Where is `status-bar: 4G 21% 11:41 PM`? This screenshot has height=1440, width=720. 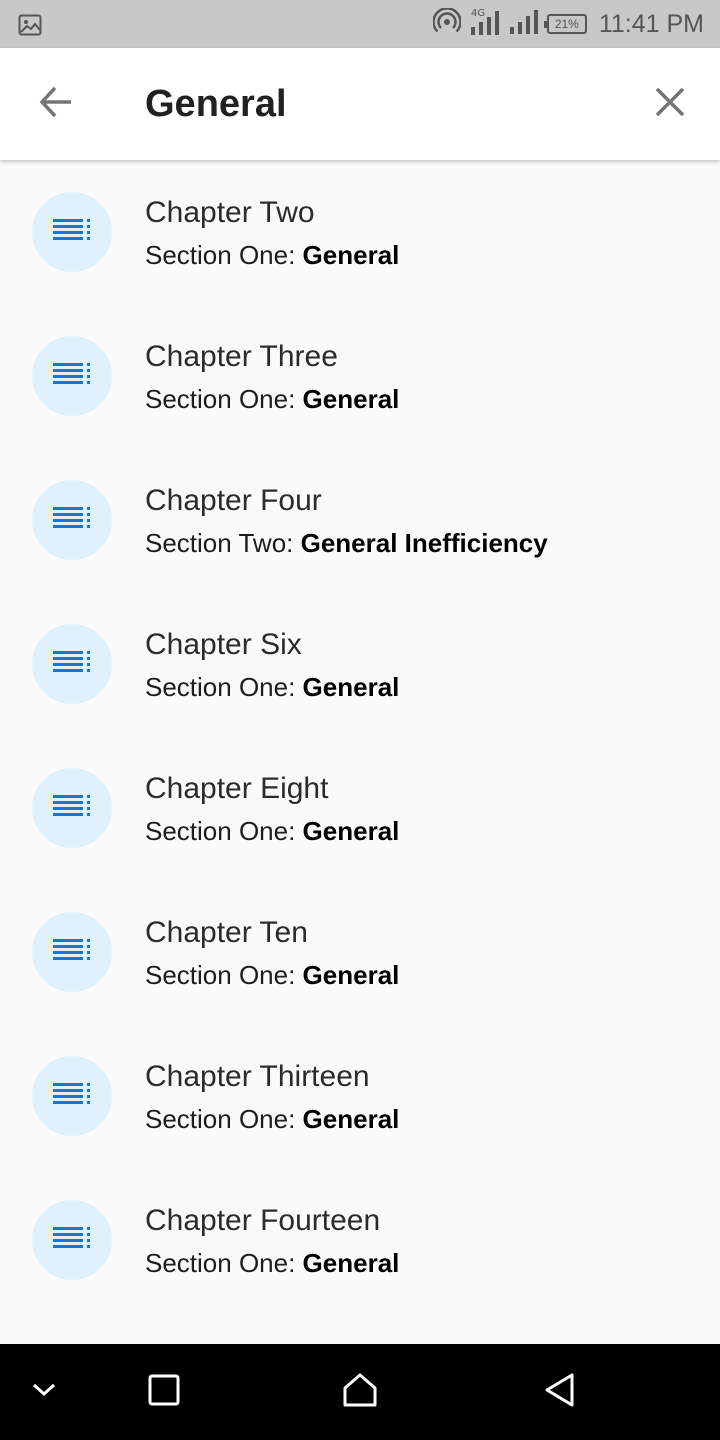 status-bar: 4G 21% 11:41 PM is located at coordinates (360, 24).